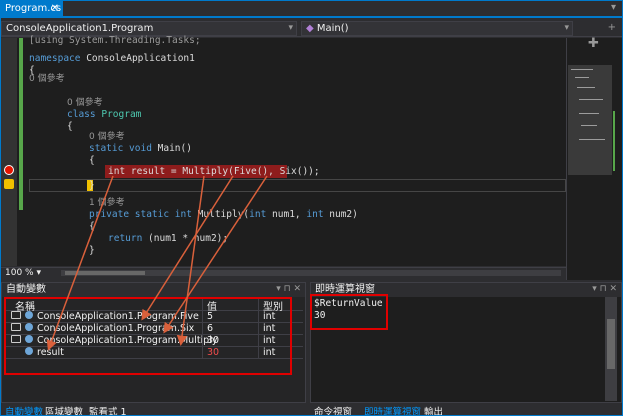 The image size is (623, 416). I want to click on tab-immediate-window: 即時運算視窗, so click(392, 409).